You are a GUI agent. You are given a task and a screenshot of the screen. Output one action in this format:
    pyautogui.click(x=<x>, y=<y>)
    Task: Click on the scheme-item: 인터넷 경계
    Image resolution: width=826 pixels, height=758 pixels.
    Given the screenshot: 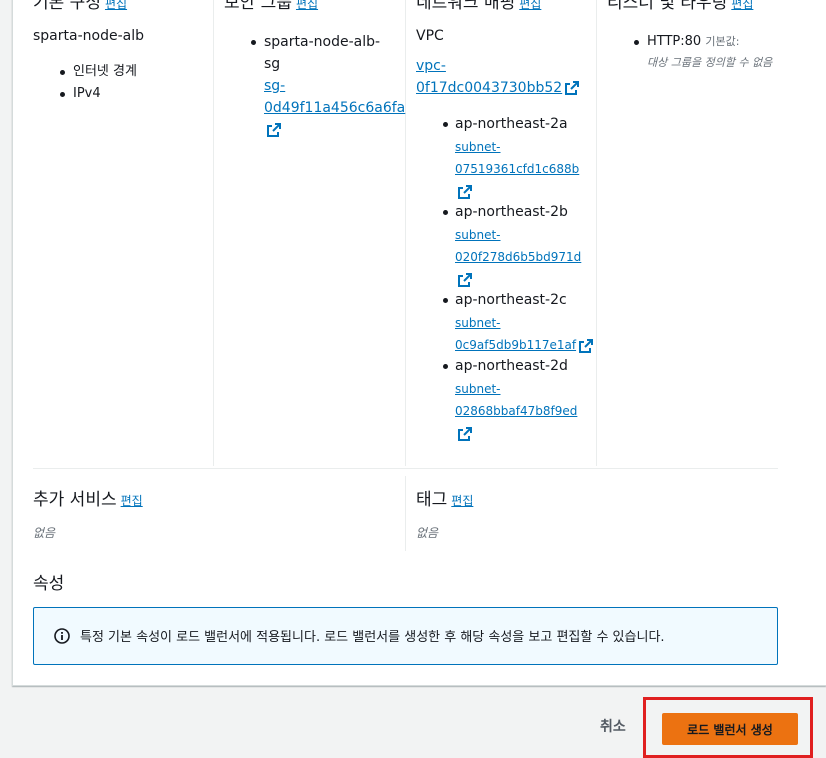 What is the action you would take?
    pyautogui.click(x=105, y=71)
    